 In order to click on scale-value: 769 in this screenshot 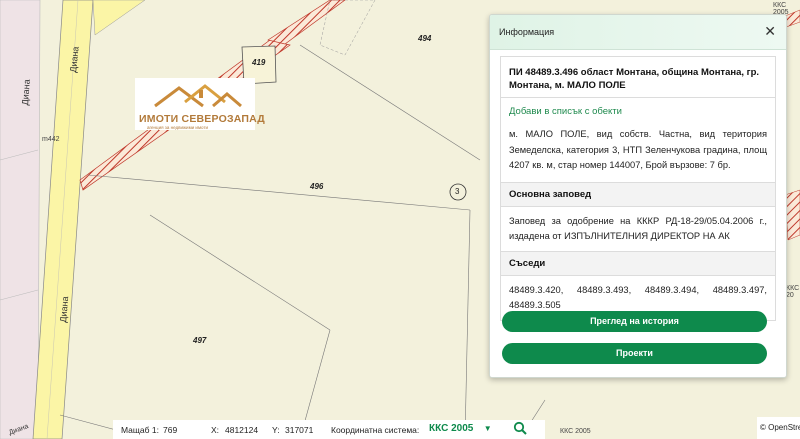, I will do `click(170, 430)`.